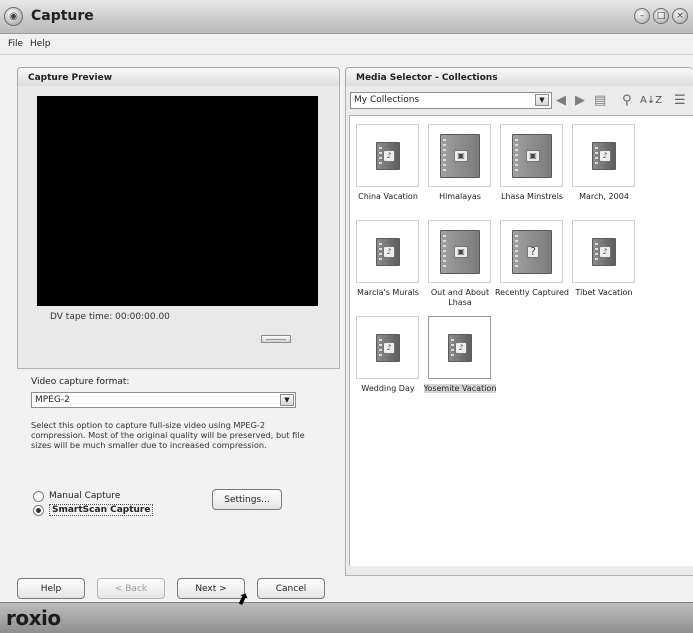 This screenshot has width=693, height=633. What do you see at coordinates (291, 588) in the screenshot?
I see `cancel-button: Cancel` at bounding box center [291, 588].